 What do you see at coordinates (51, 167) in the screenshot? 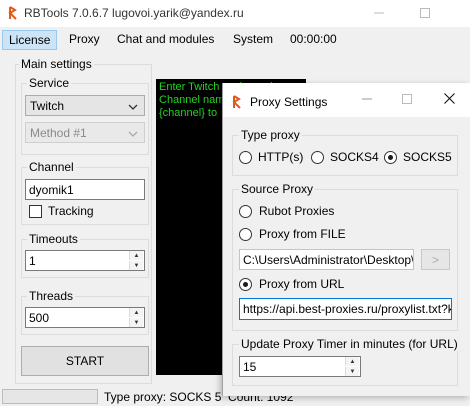
I see `channel-label: Channel` at bounding box center [51, 167].